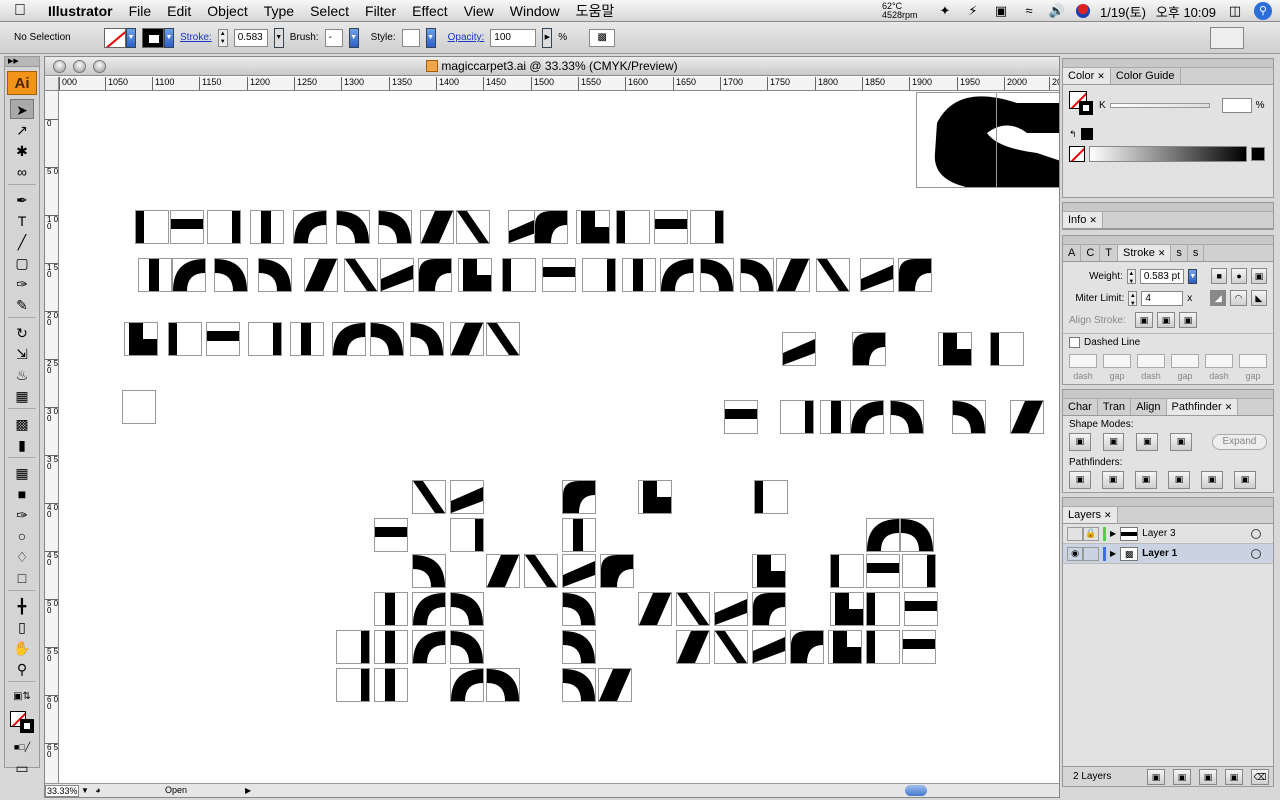  What do you see at coordinates (22, 200) in the screenshot?
I see `pen-icon: ✒` at bounding box center [22, 200].